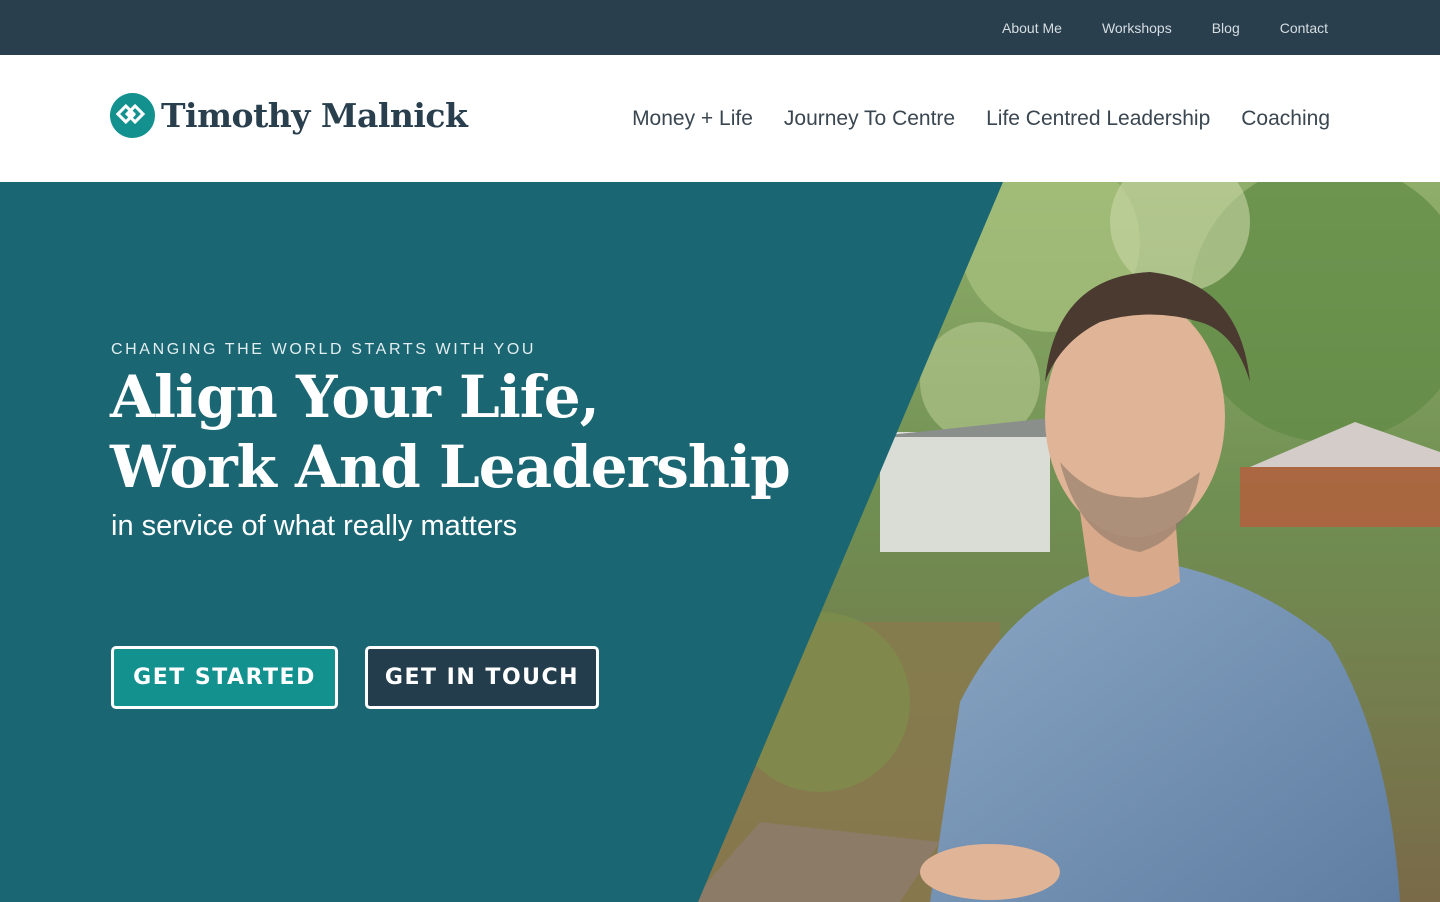 This screenshot has height=902, width=1440. I want to click on hero-eyebrow: CHANGING THE WORLD STARTS WITH YOU, so click(324, 349).